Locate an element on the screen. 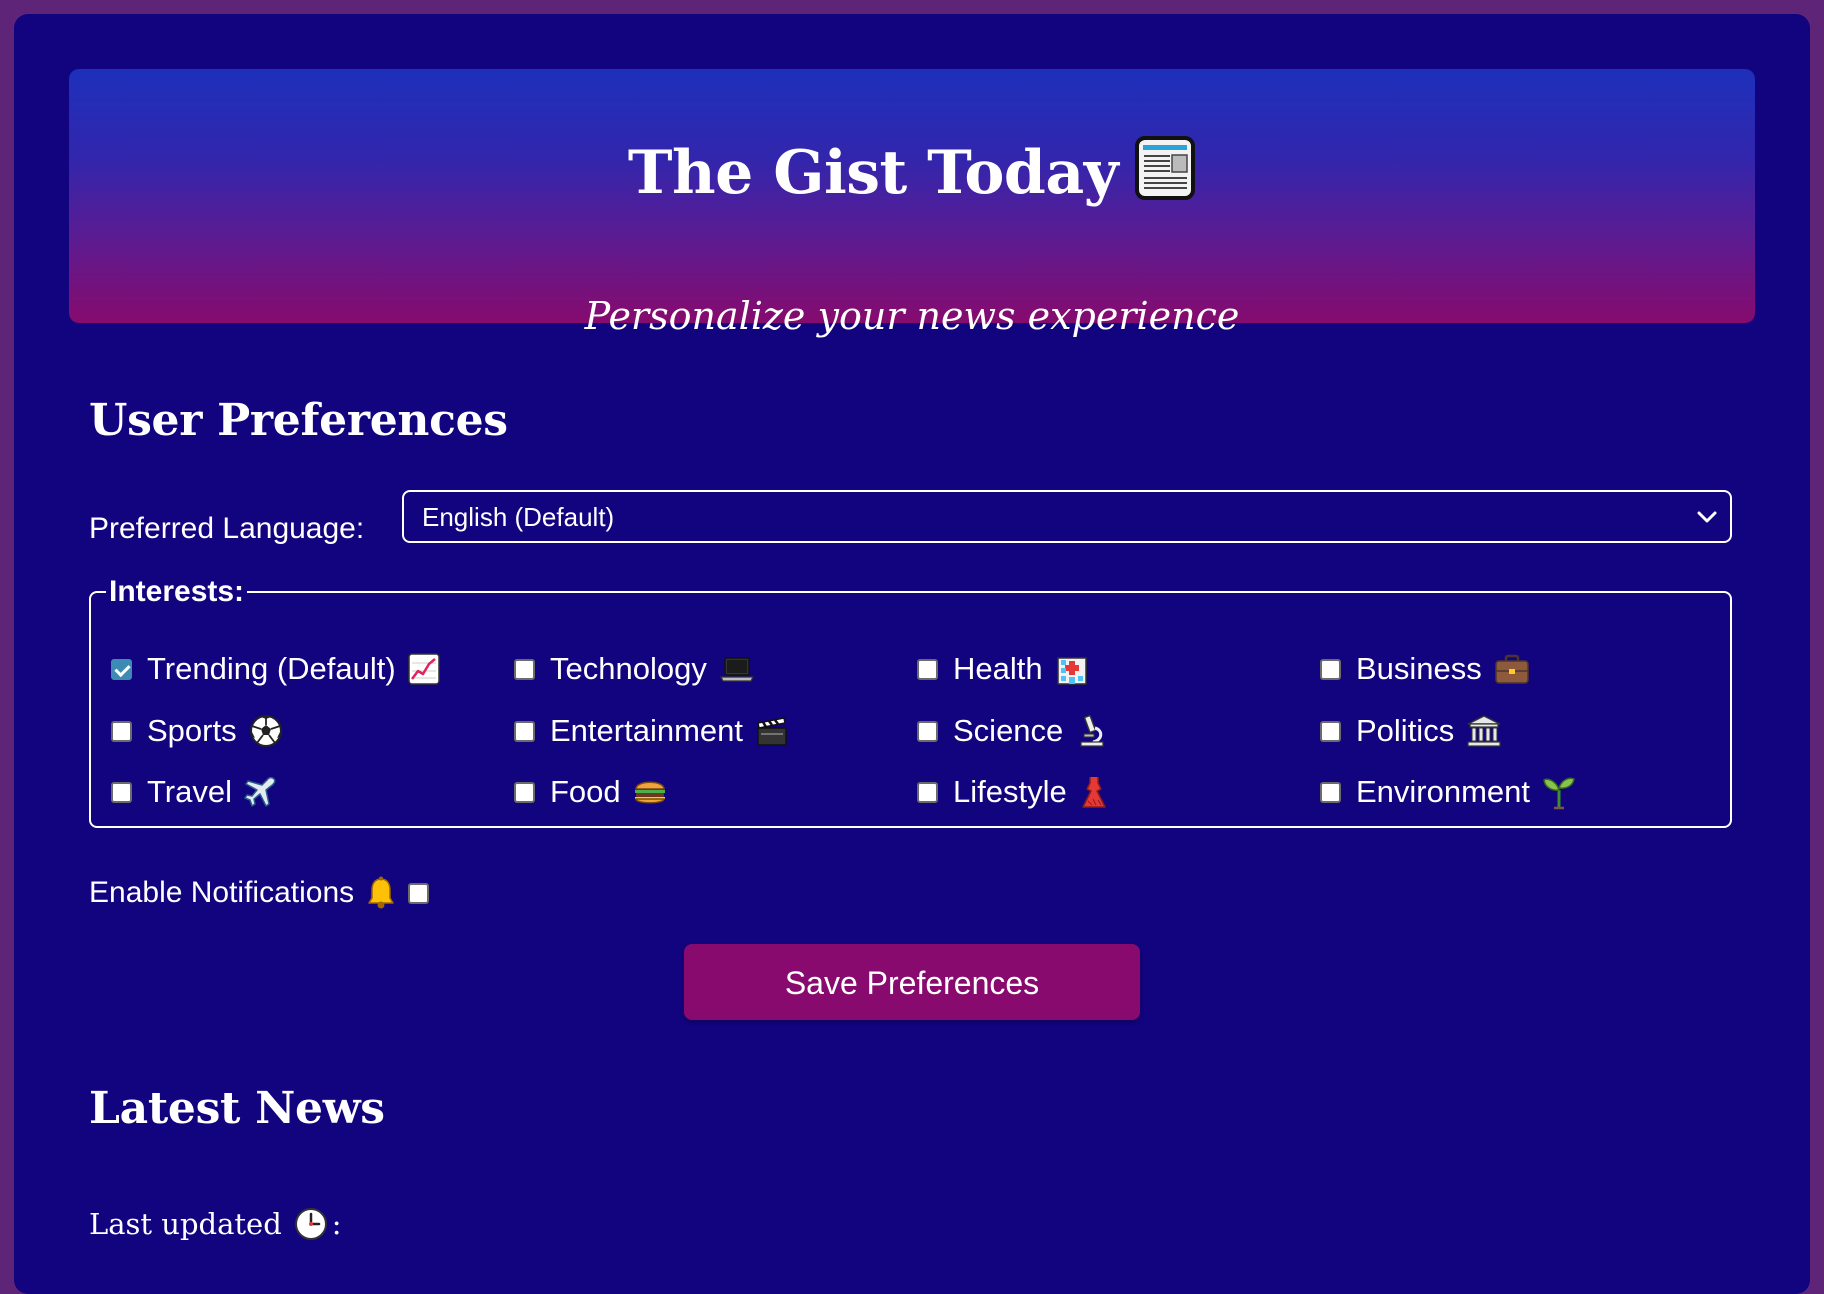  interest-entertainment: Entertainment is located at coordinates (651, 731).